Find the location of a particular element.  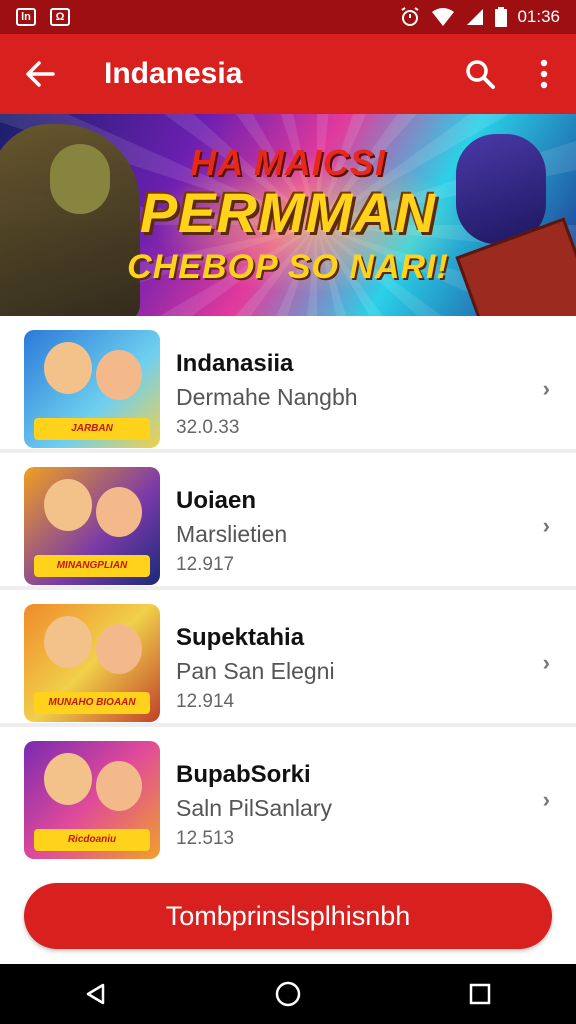

arrow-left-icon is located at coordinates (40, 74).